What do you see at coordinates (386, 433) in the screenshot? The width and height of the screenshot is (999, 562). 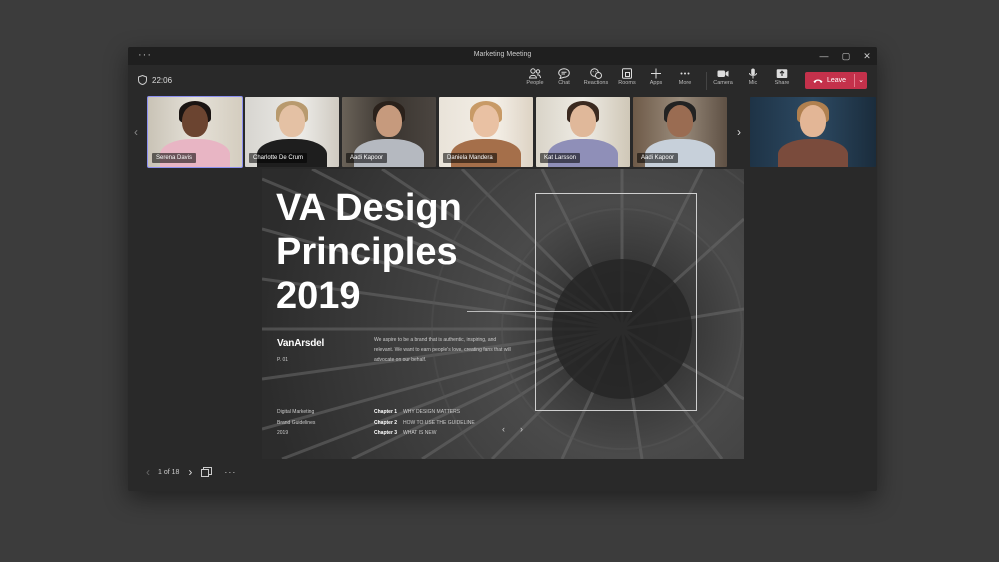 I see `chapter-label: Chapter 3` at bounding box center [386, 433].